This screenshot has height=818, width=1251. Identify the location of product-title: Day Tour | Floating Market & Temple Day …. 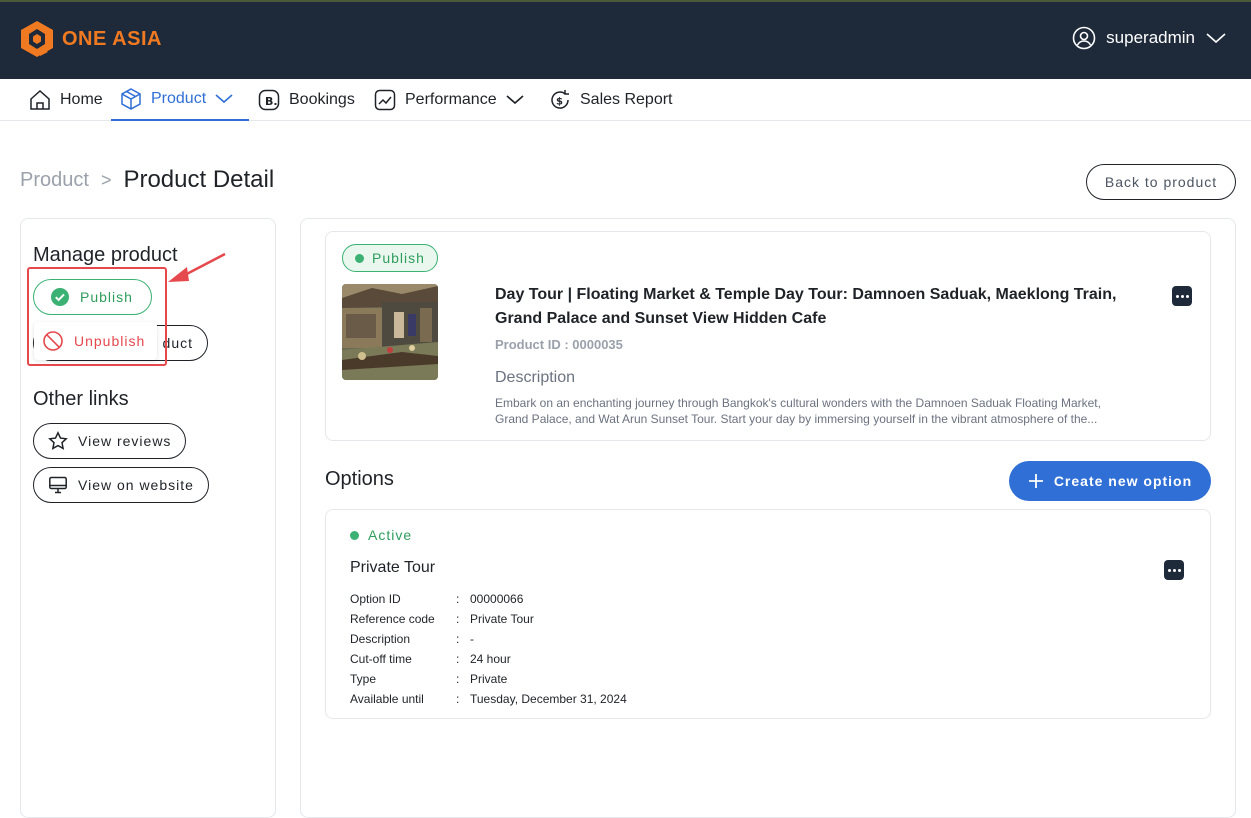
(806, 306).